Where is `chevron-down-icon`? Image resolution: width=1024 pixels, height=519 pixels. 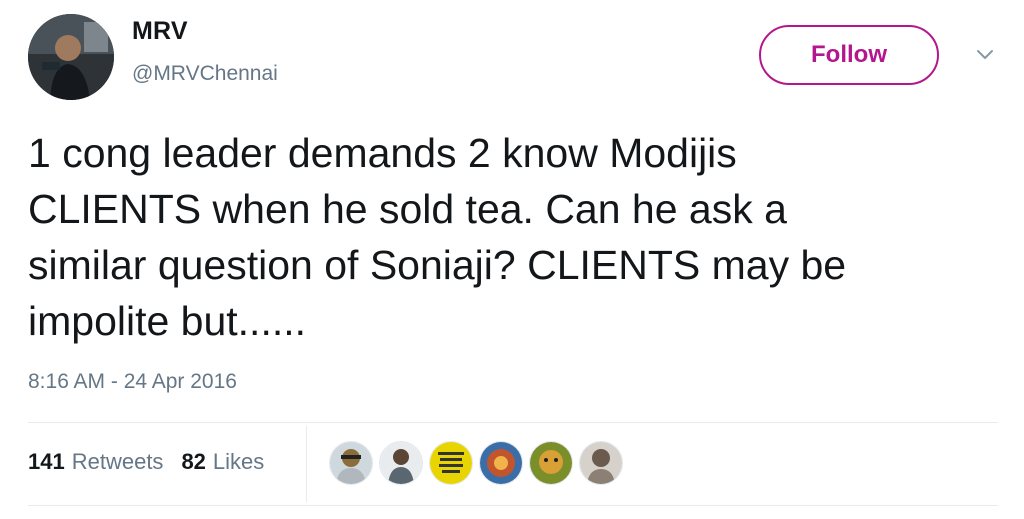
chevron-down-icon is located at coordinates (985, 55).